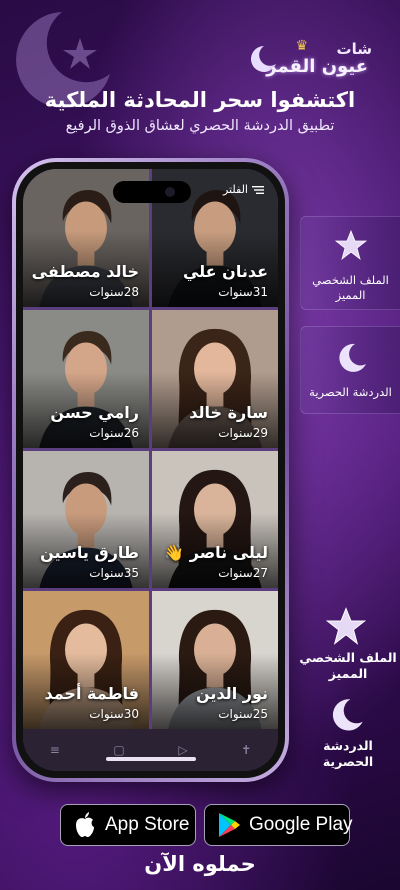  Describe the element at coordinates (85, 271) in the screenshot. I see `profile-name: خالد مصطفى` at that location.